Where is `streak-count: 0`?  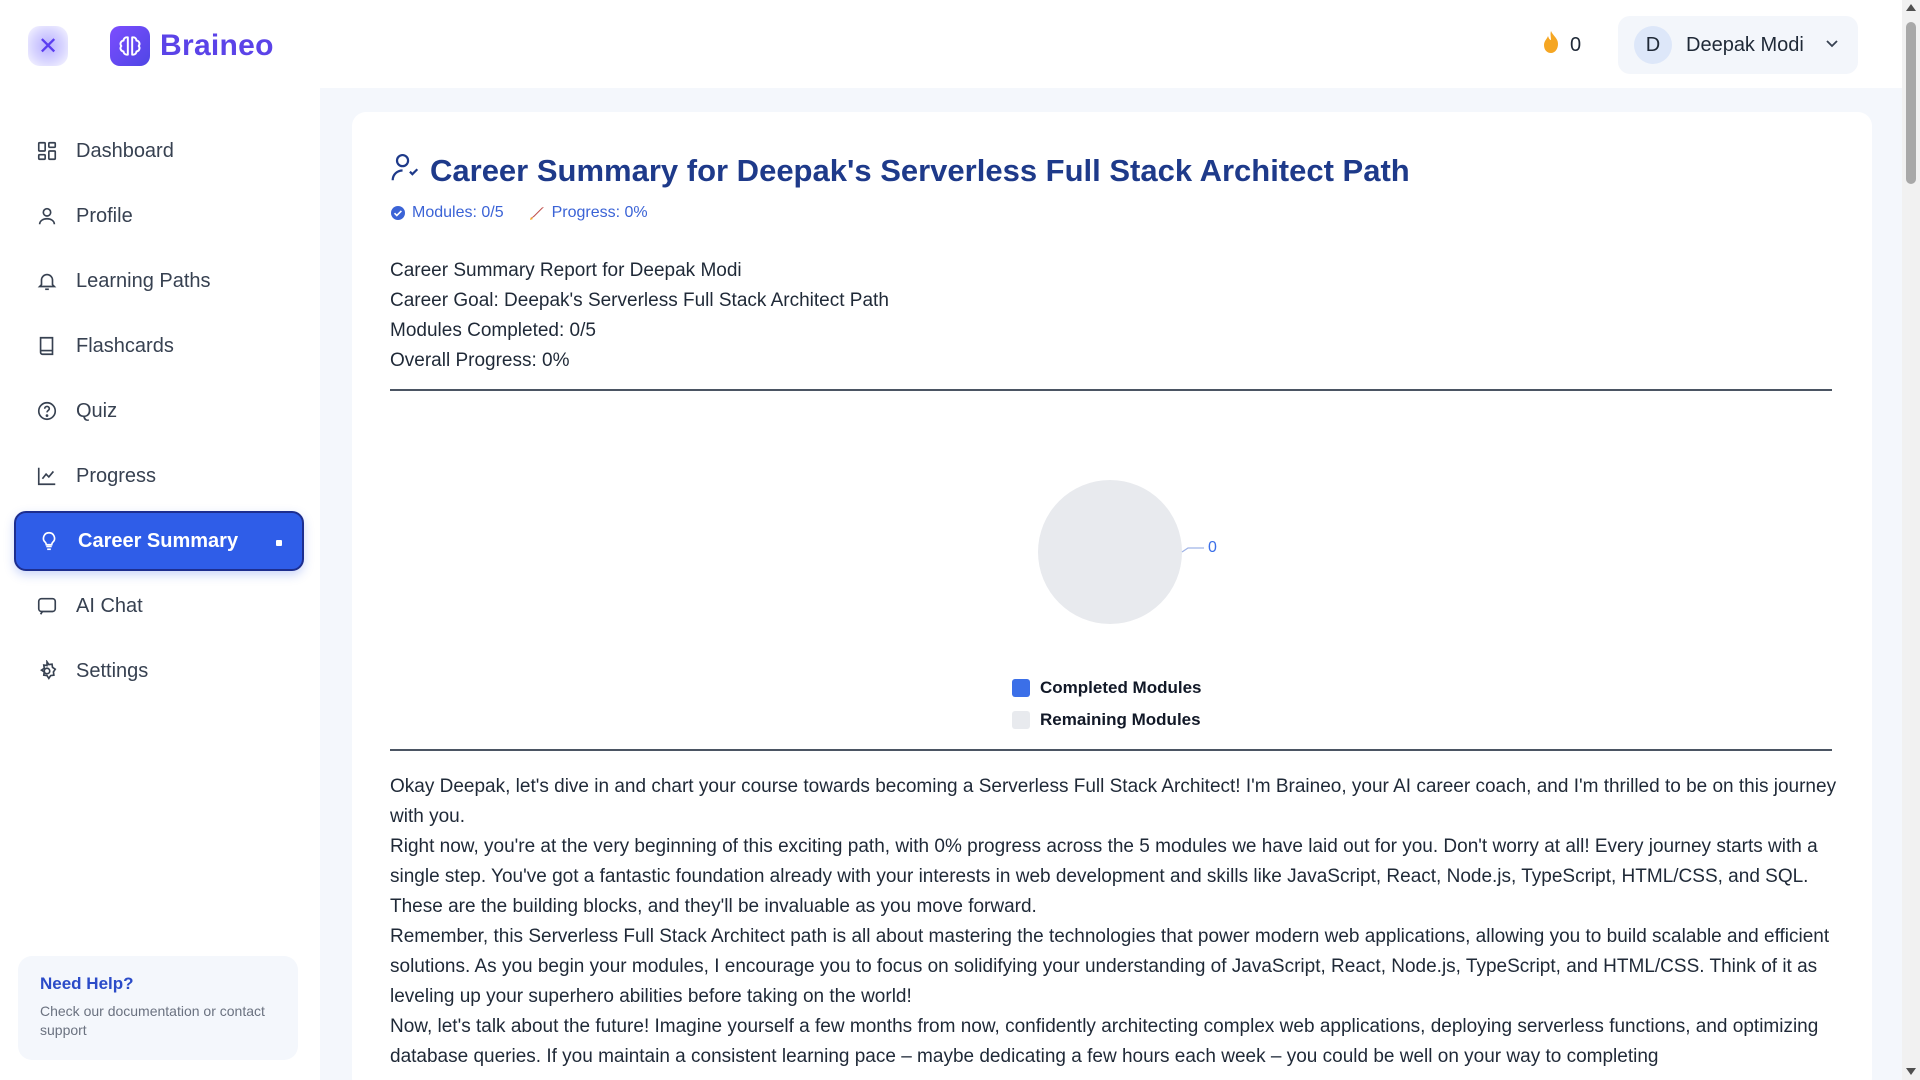 streak-count: 0 is located at coordinates (1576, 44).